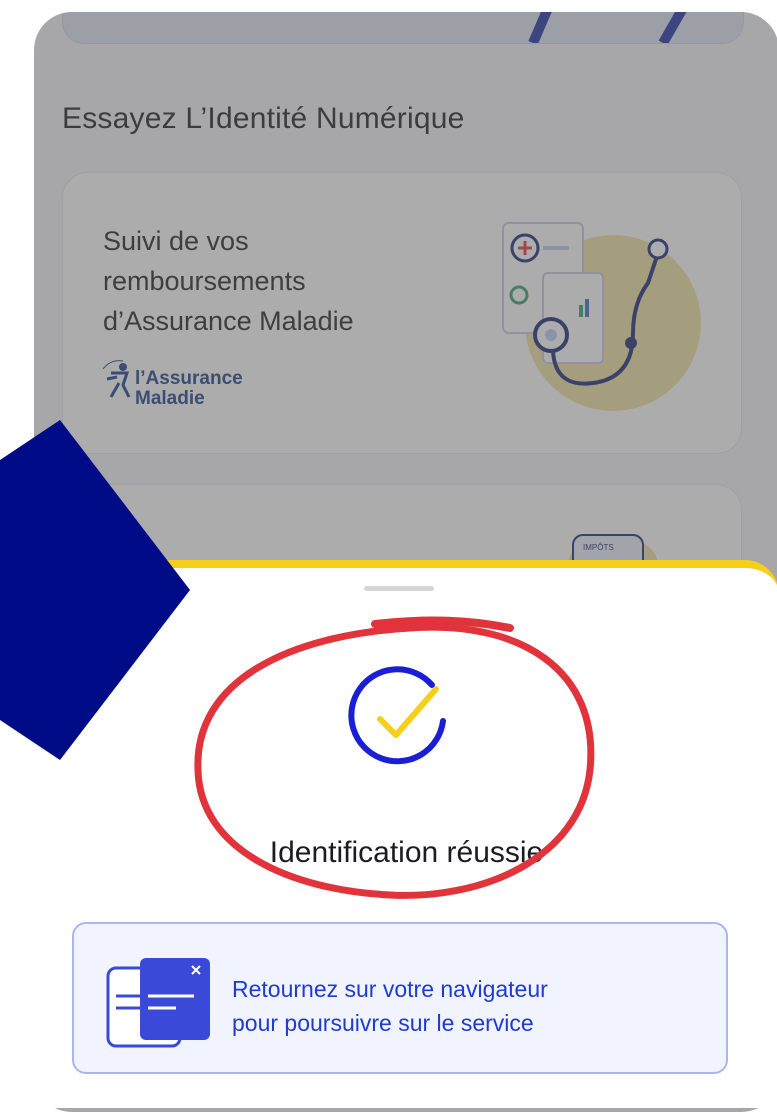 This screenshot has height=1112, width=777. I want to click on logo-line-1: l’Assurance, so click(189, 378).